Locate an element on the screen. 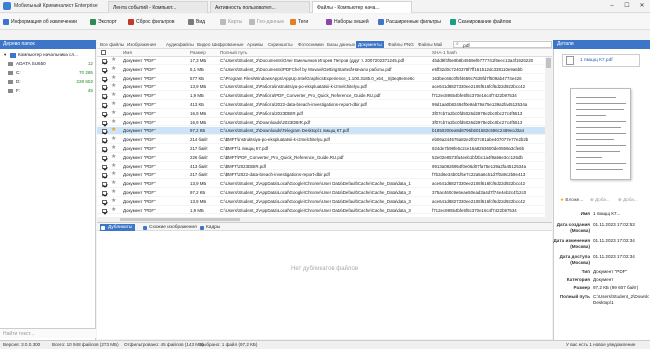  tab-video: Видео is located at coordinates (203, 44).